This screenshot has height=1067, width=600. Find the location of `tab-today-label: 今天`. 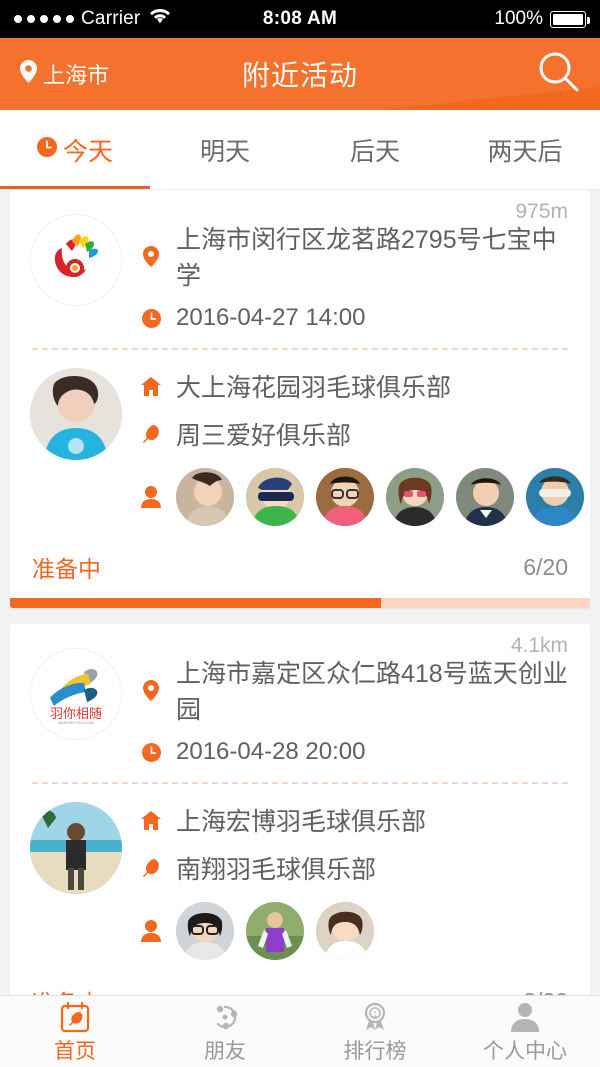

tab-today-label: 今天 is located at coordinates (87, 151).